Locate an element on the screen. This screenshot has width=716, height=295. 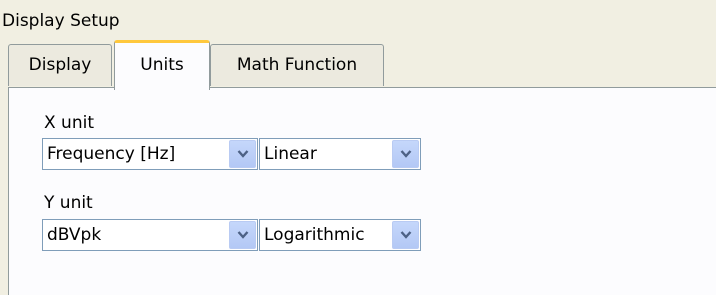
x-unit-quantity-dropdown-button is located at coordinates (242, 154).